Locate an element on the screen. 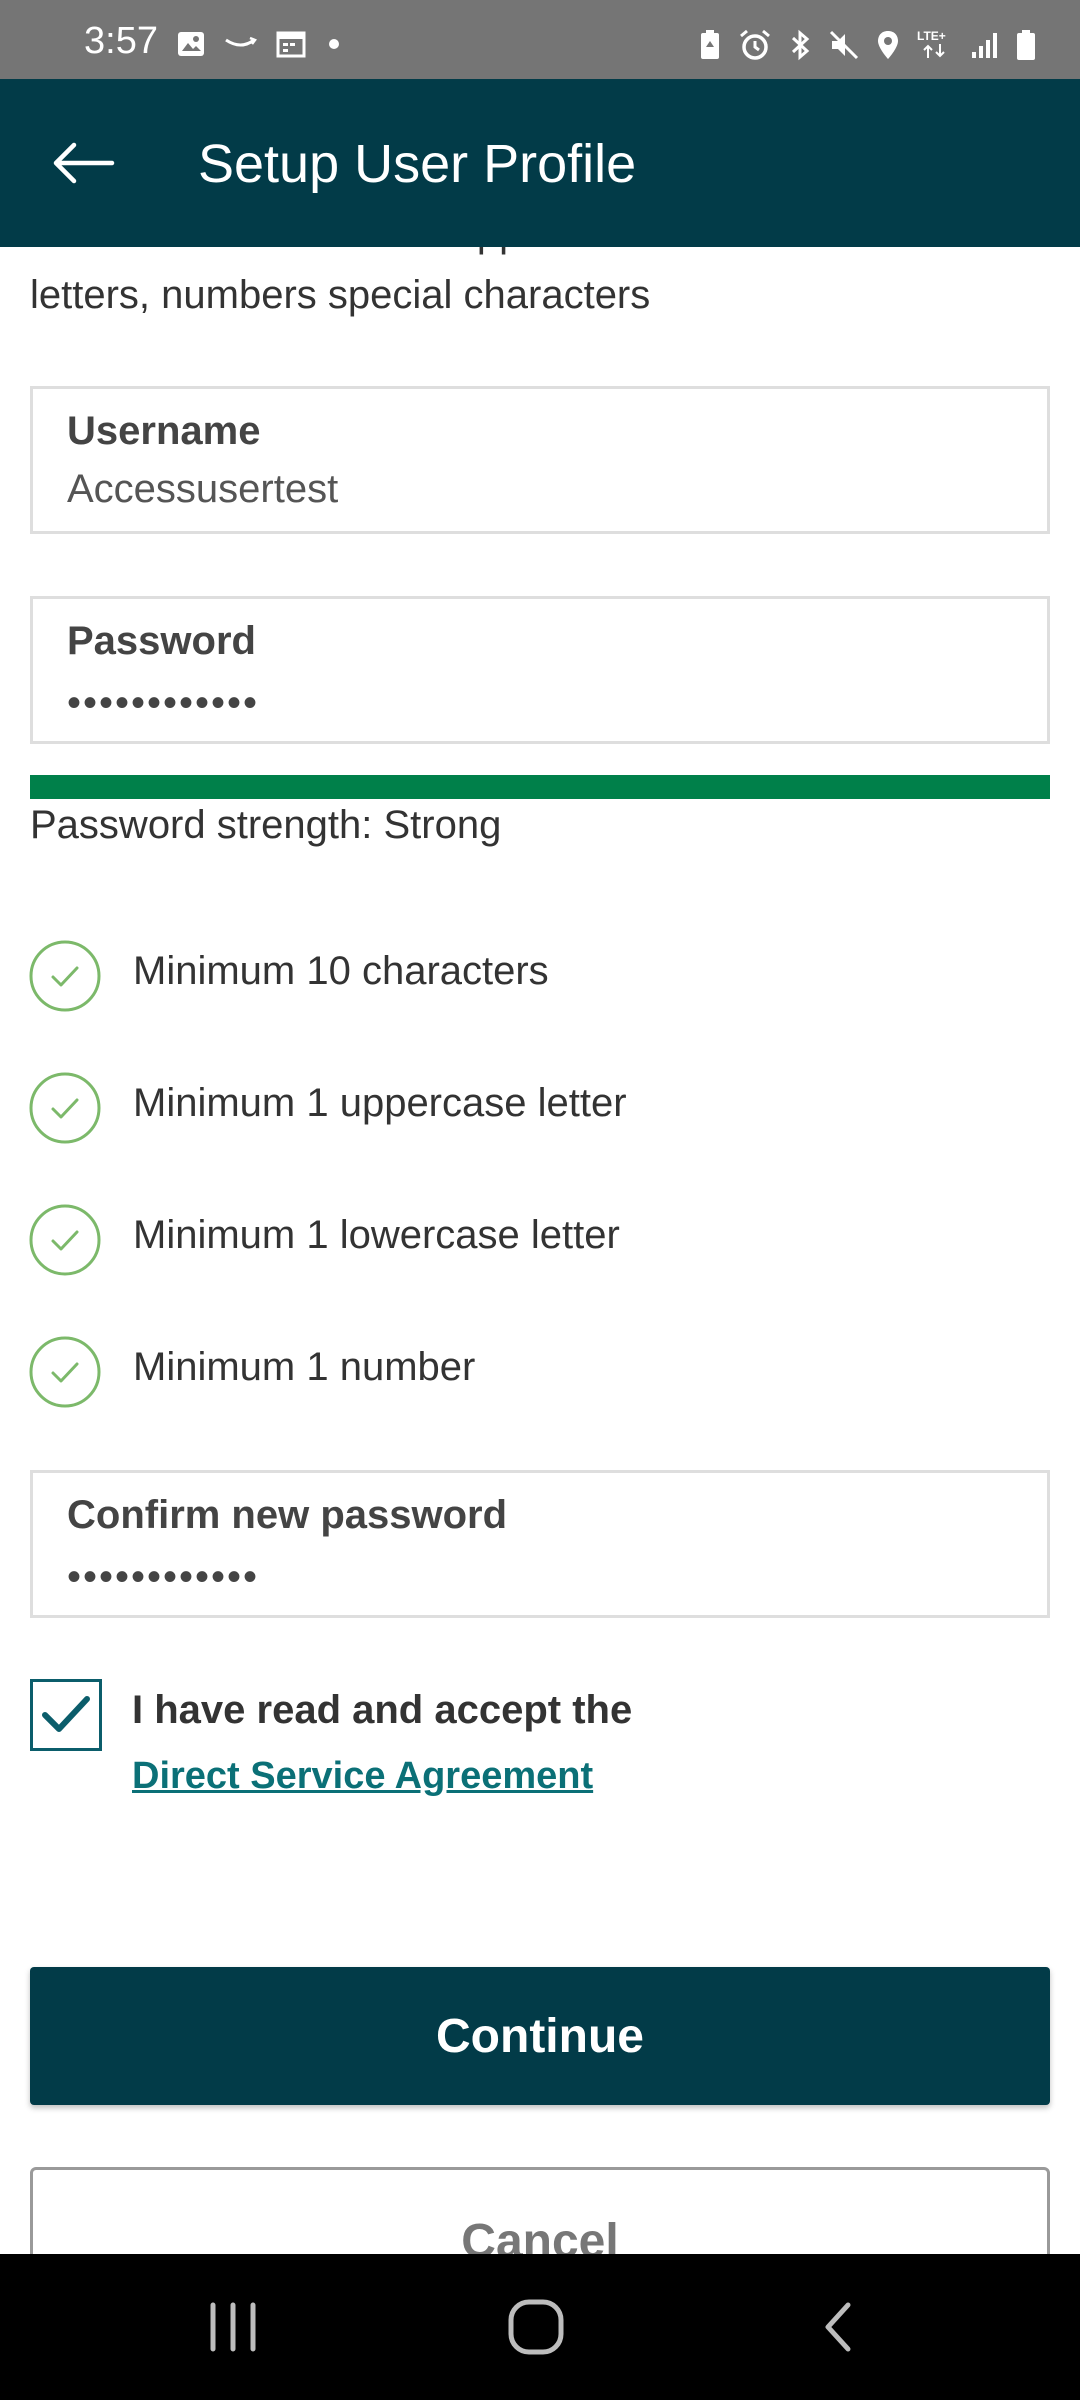  chevron-left-icon is located at coordinates (838, 2327).